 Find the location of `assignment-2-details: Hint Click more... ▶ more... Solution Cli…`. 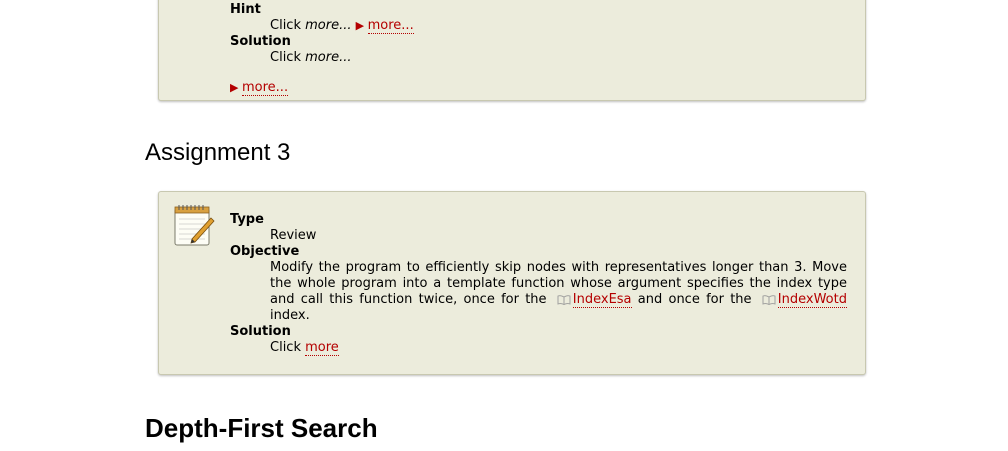

assignment-2-details: Hint Click more... ▶ more... Solution Cli… is located at coordinates (538, 49).